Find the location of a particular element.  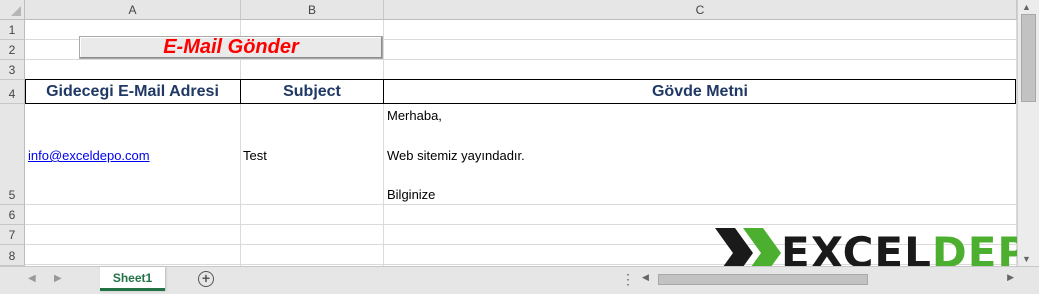

select-all-corner is located at coordinates (12, 10).